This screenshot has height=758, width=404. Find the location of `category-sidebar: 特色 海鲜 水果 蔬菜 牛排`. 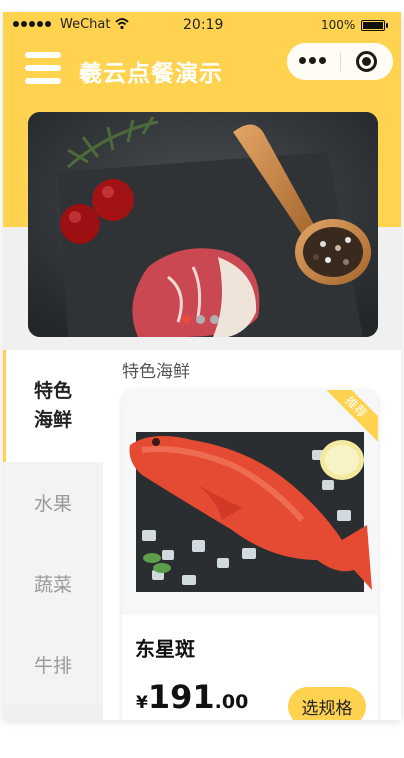

category-sidebar: 特色 海鲜 水果 蔬菜 牛排 is located at coordinates (53, 535).